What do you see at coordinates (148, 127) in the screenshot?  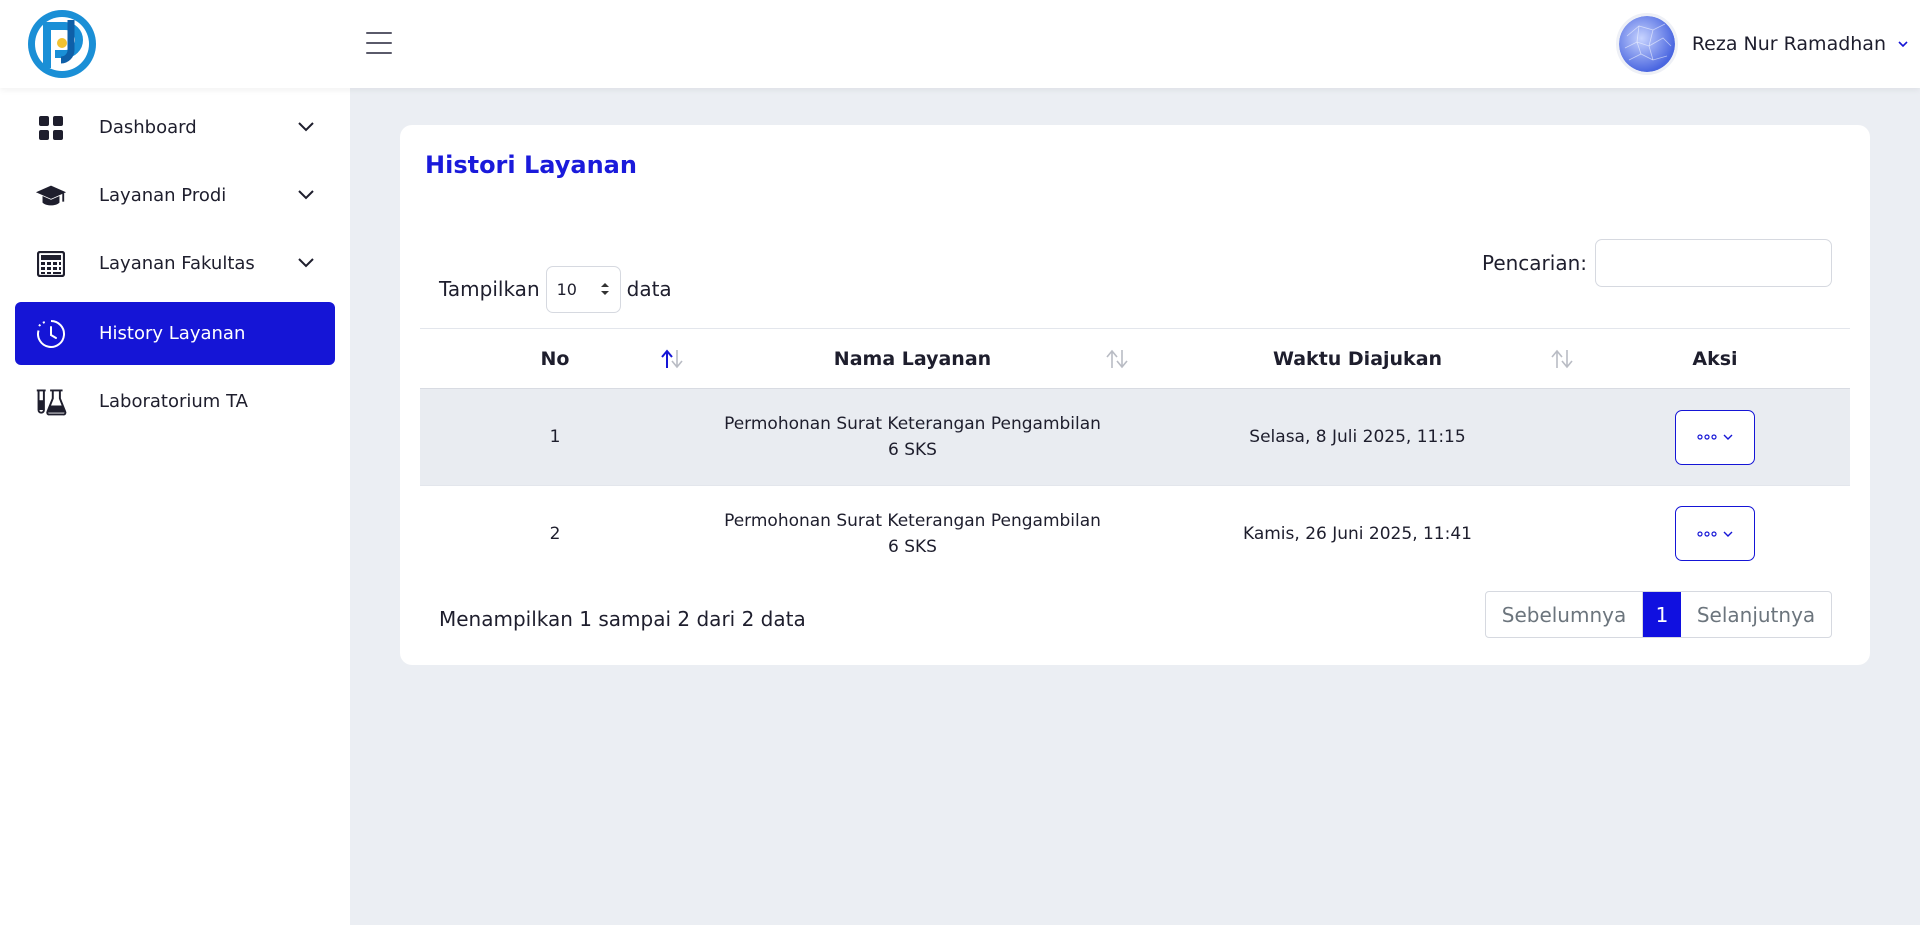 I see `sidebar-item-label: Dashboard` at bounding box center [148, 127].